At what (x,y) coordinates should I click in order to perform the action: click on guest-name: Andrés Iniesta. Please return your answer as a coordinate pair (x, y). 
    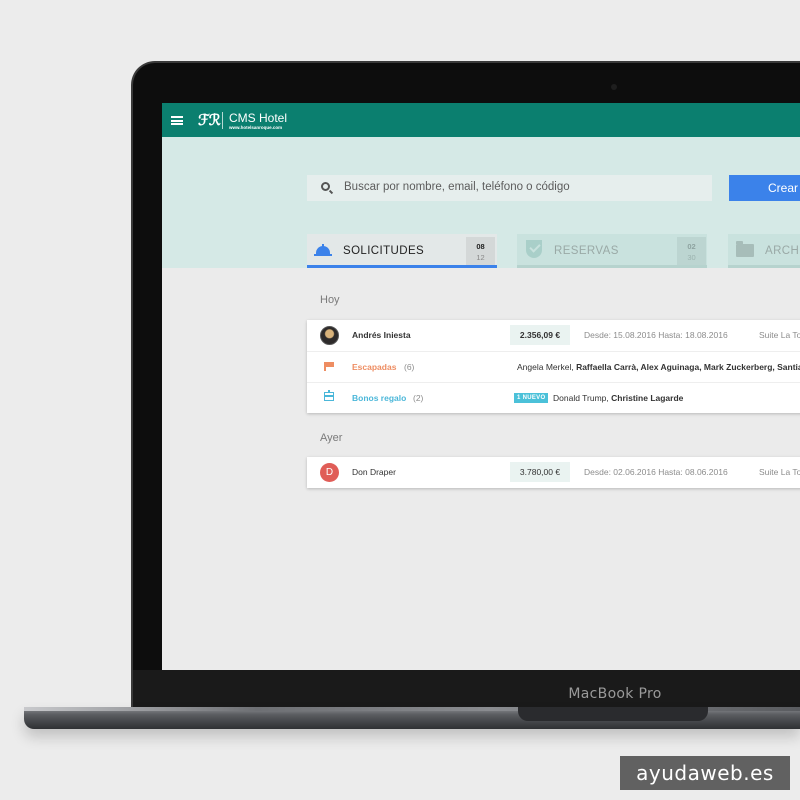
    Looking at the image, I should click on (381, 335).